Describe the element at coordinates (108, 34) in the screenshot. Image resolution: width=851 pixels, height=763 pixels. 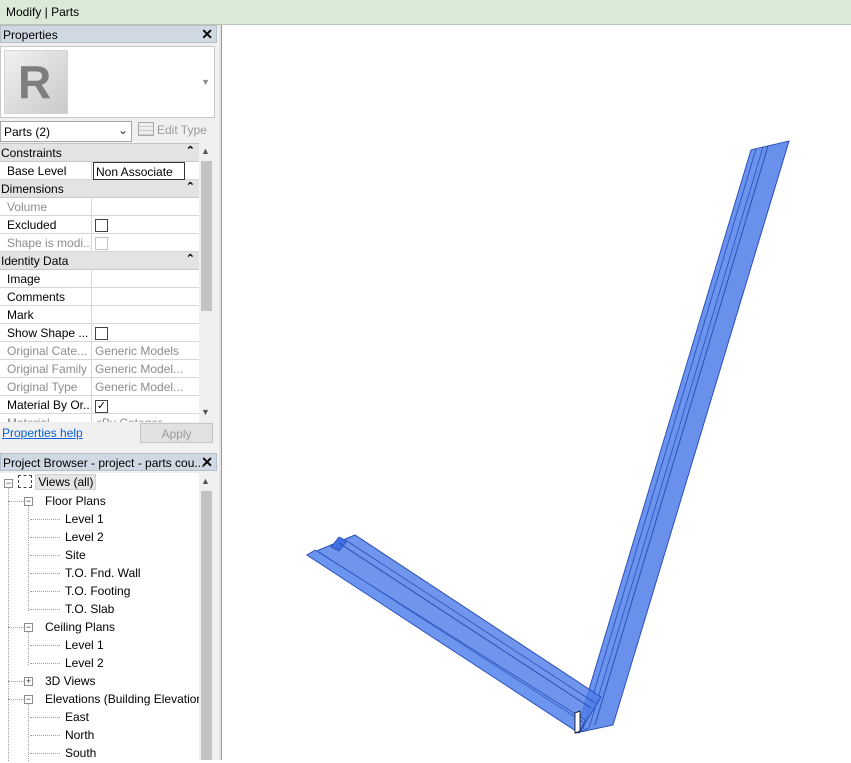
I see `properties-header: Properties ✕` at that location.